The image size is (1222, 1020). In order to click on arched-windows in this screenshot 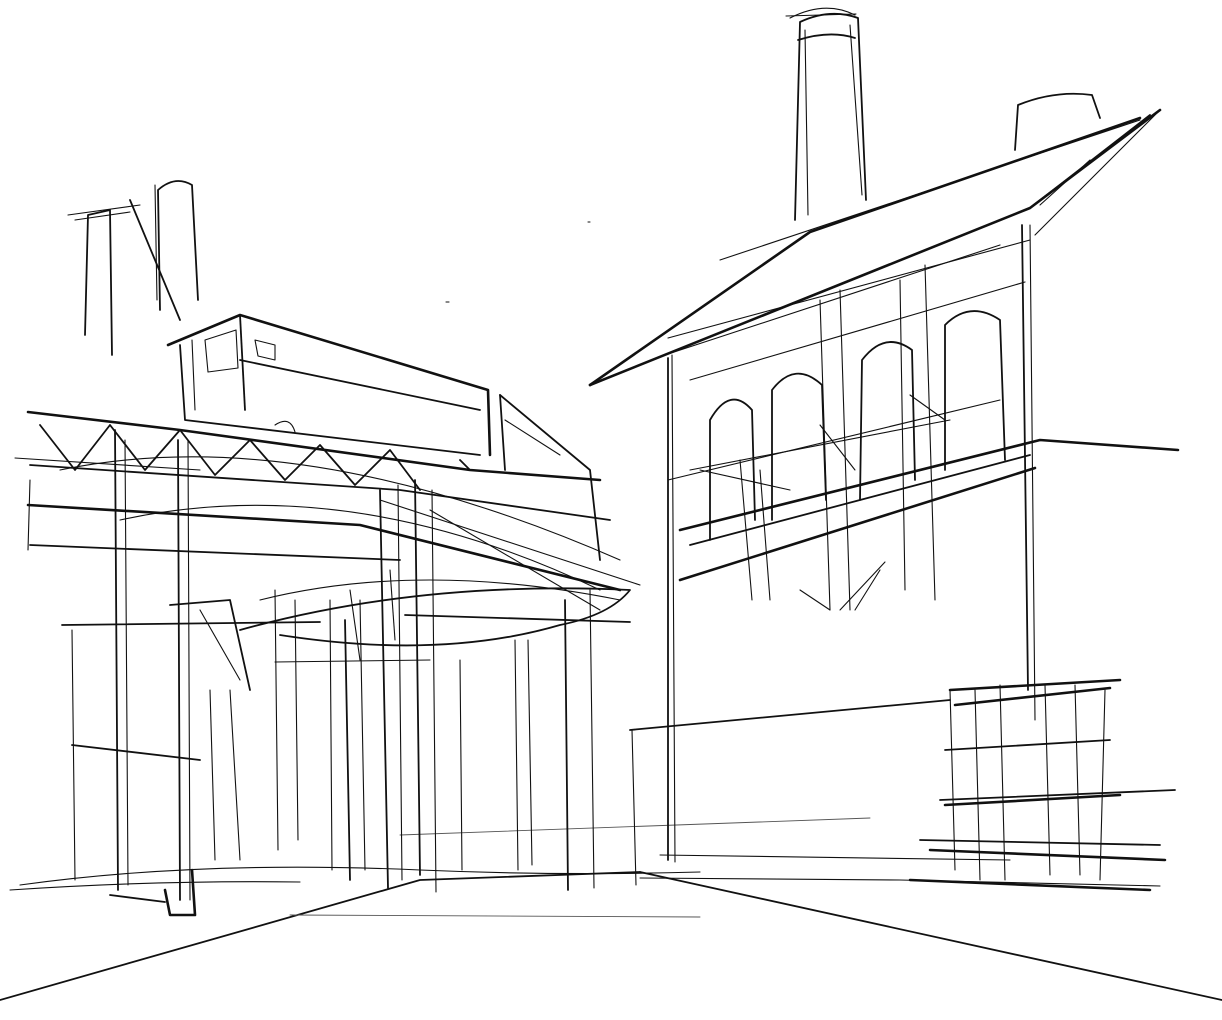, I will do `click(847, 425)`.